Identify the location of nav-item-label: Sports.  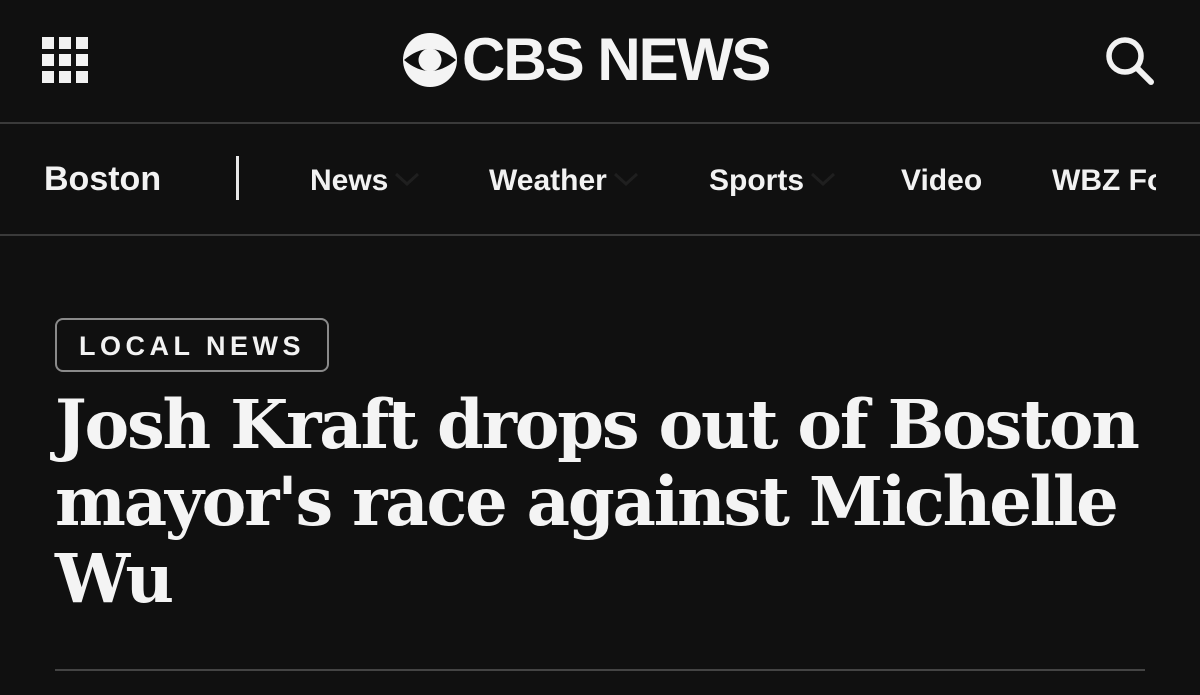
(757, 180).